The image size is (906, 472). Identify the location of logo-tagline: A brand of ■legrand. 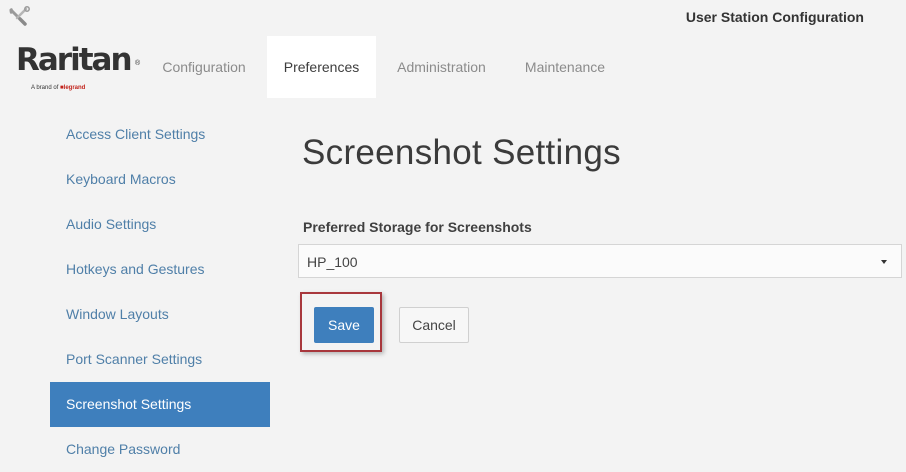
(58, 88).